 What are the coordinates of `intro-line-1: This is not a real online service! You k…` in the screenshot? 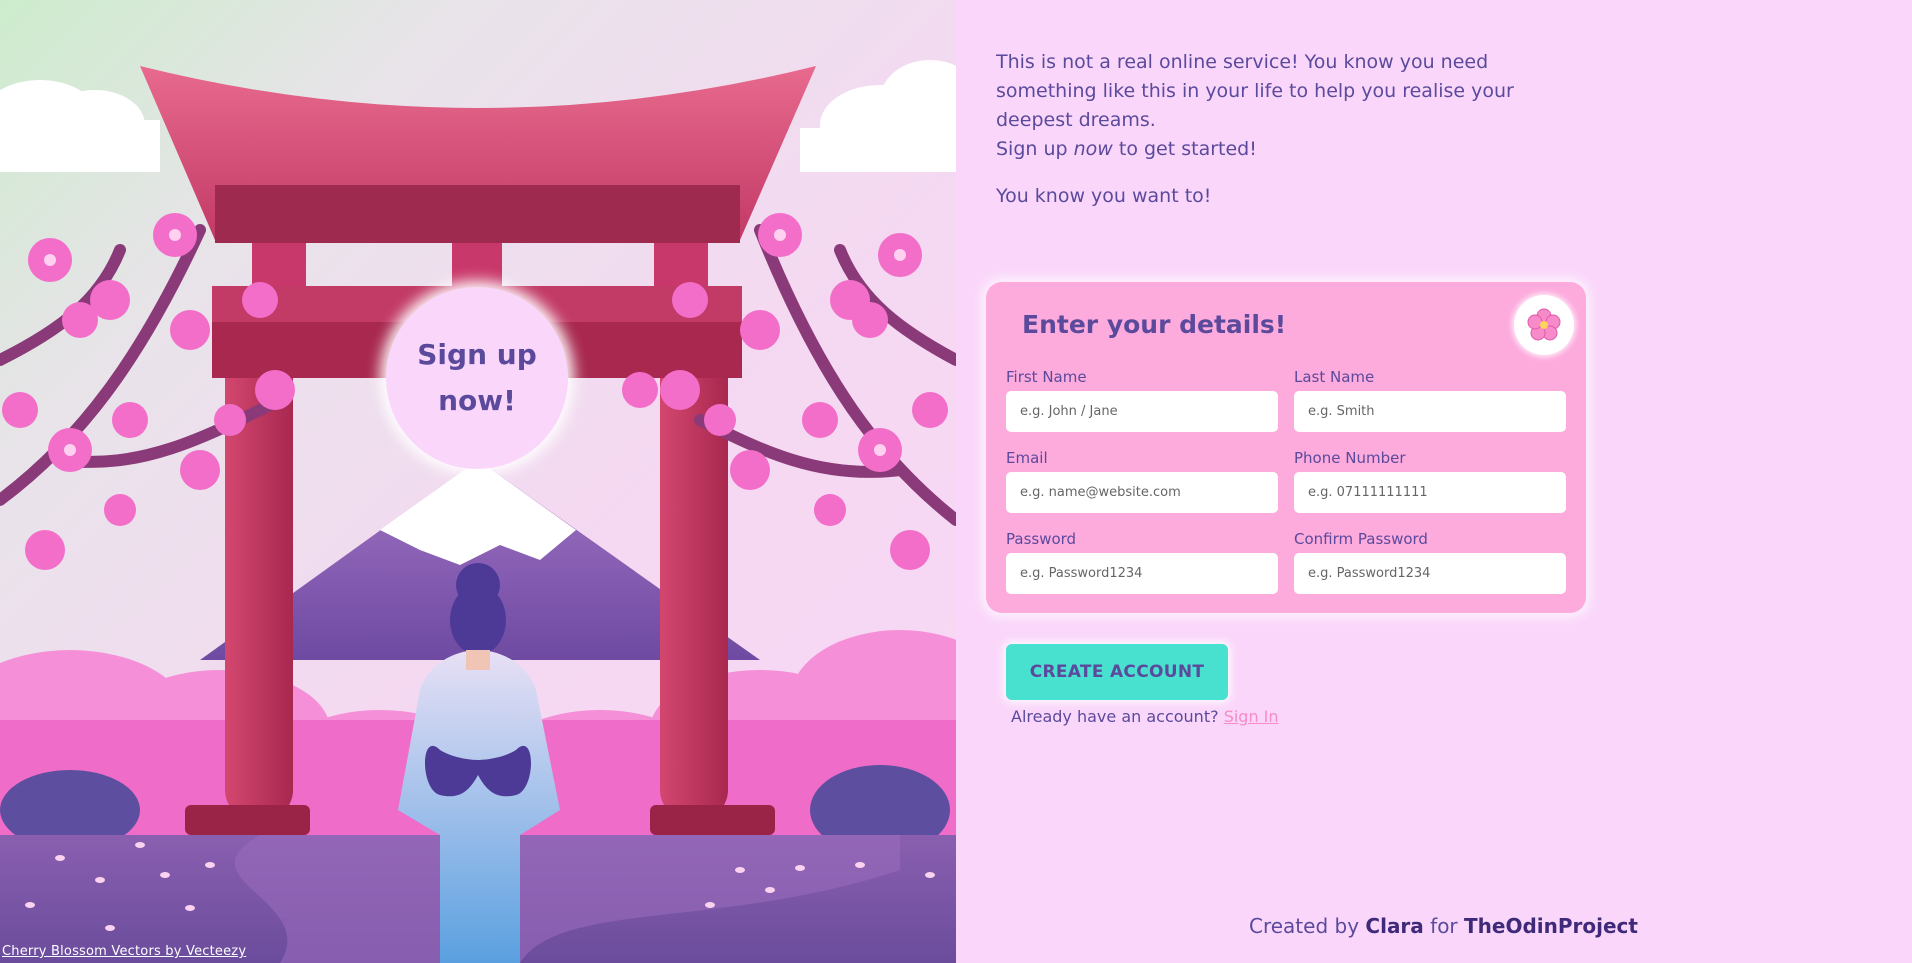 It's located at (1255, 91).